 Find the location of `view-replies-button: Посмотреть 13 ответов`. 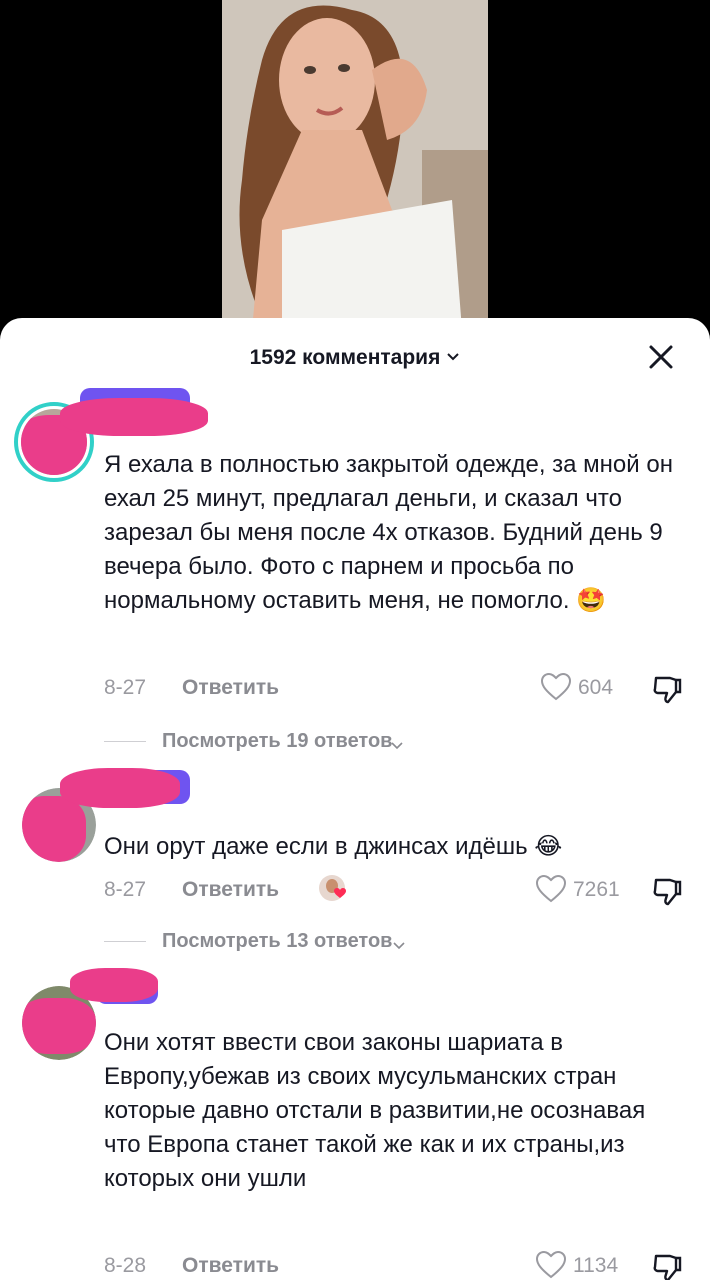

view-replies-button: Посмотреть 13 ответов is located at coordinates (314, 943).